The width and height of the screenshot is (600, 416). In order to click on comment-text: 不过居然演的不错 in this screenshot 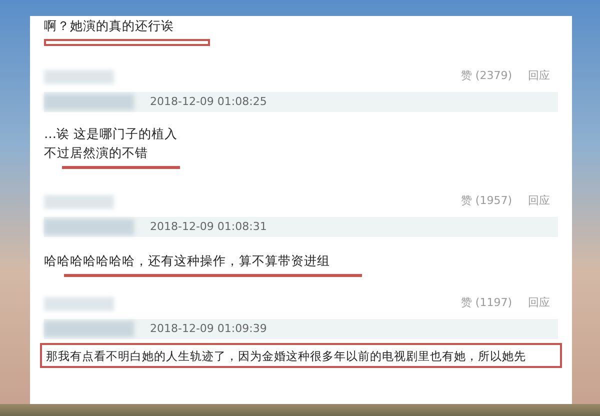, I will do `click(96, 153)`.